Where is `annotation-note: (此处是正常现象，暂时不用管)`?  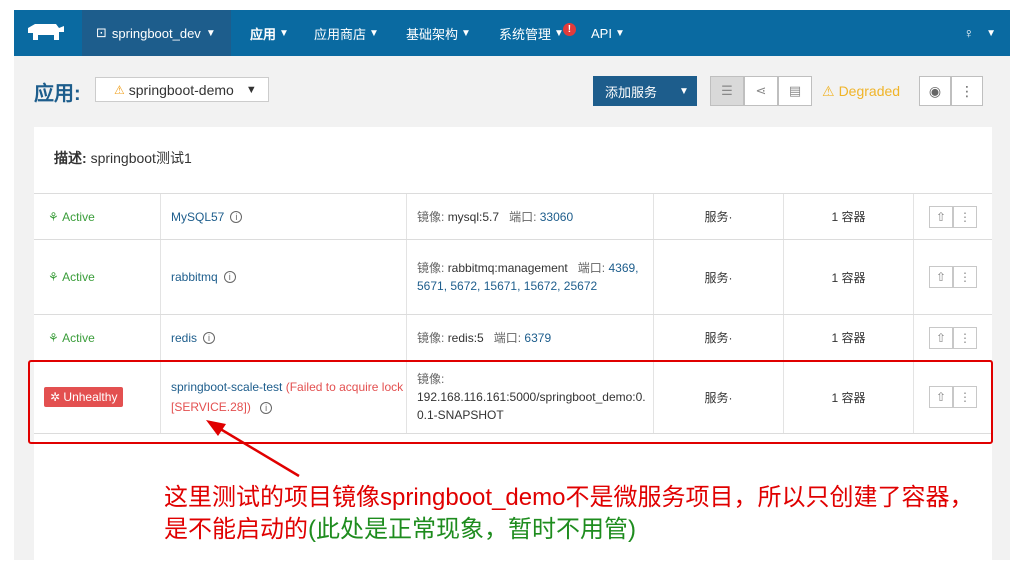 annotation-note: (此处是正常现象，暂时不用管) is located at coordinates (472, 529).